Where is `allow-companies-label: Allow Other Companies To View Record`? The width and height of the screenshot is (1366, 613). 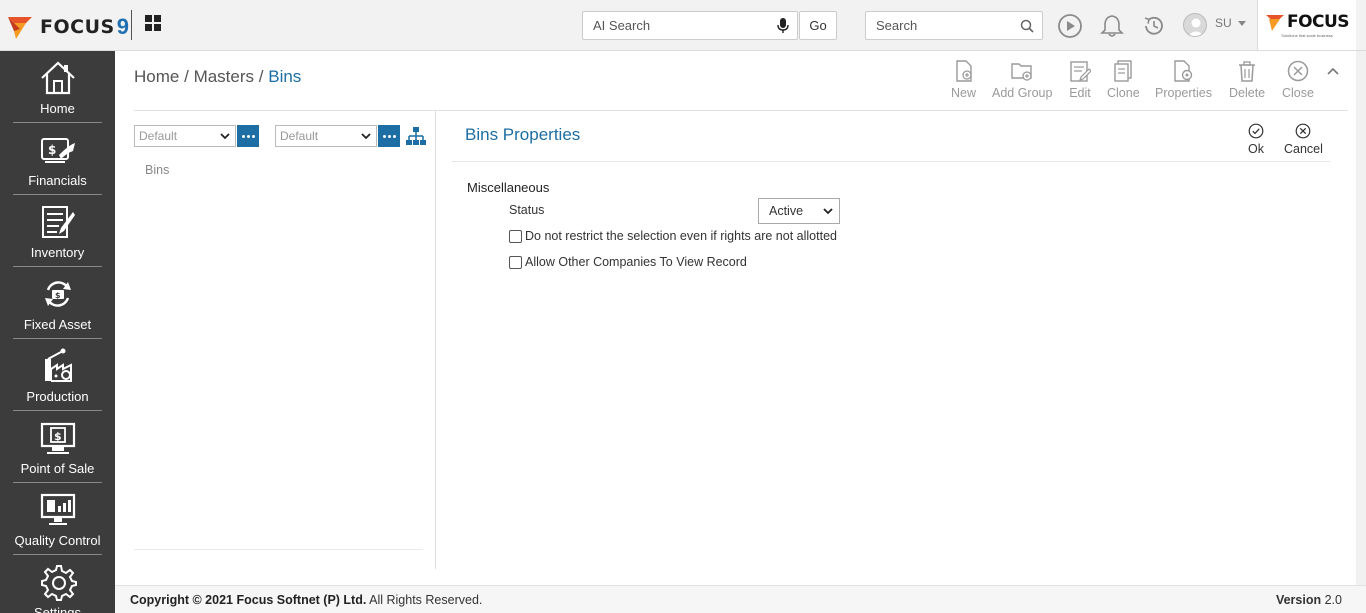 allow-companies-label: Allow Other Companies To View Record is located at coordinates (636, 262).